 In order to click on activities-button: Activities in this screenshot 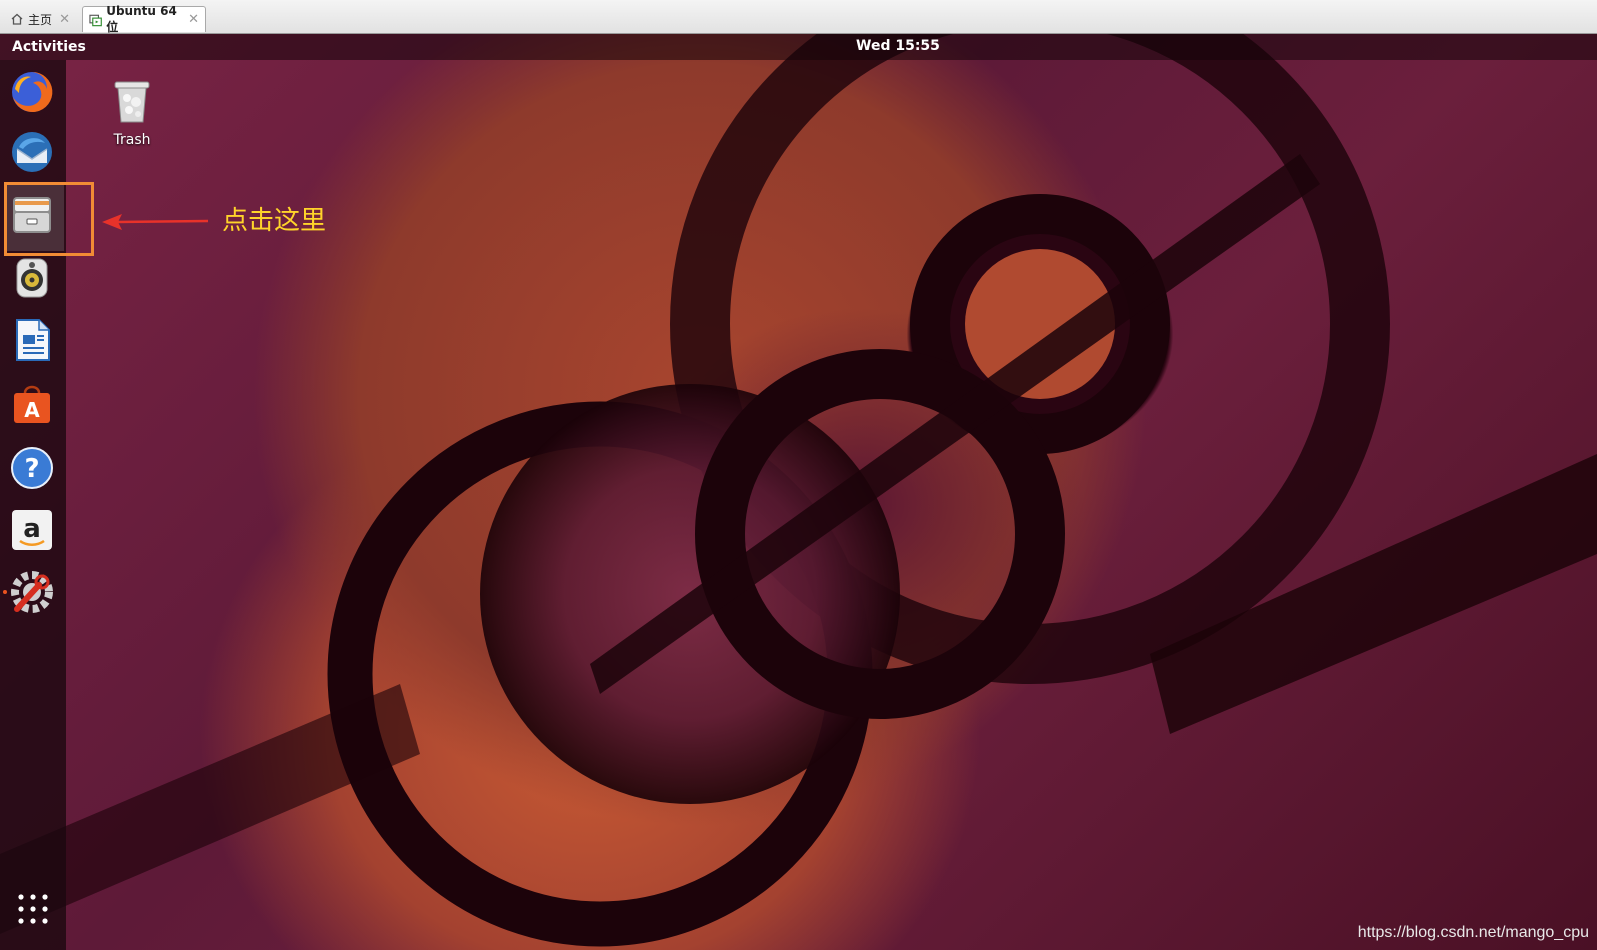, I will do `click(49, 47)`.